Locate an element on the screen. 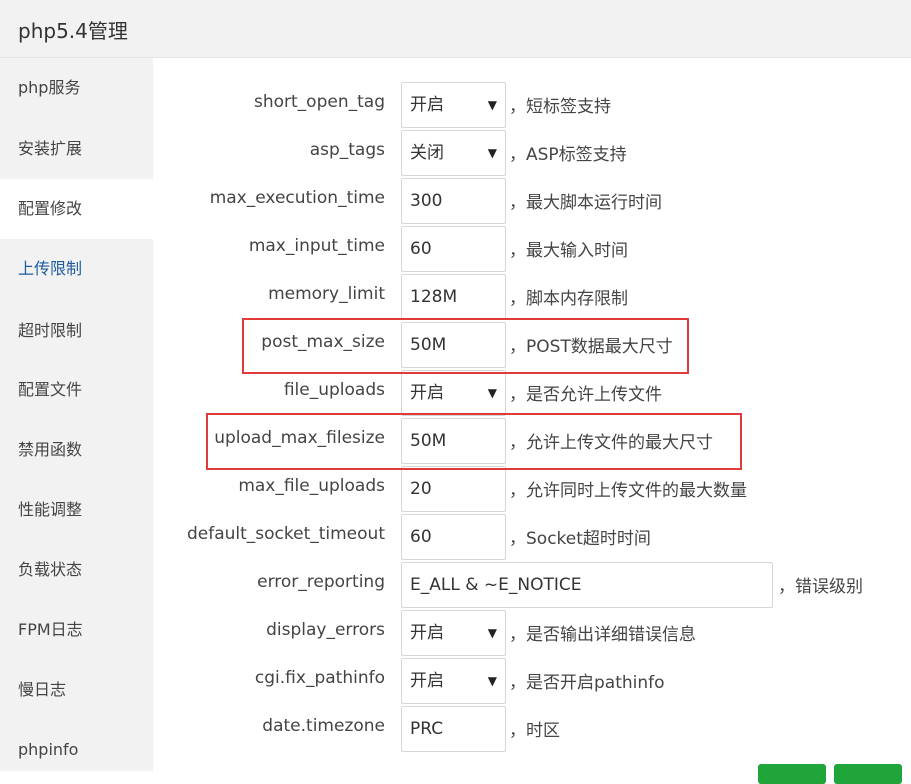 The height and width of the screenshot is (784, 911). default-socket-timeout-input: 60 is located at coordinates (453, 537).